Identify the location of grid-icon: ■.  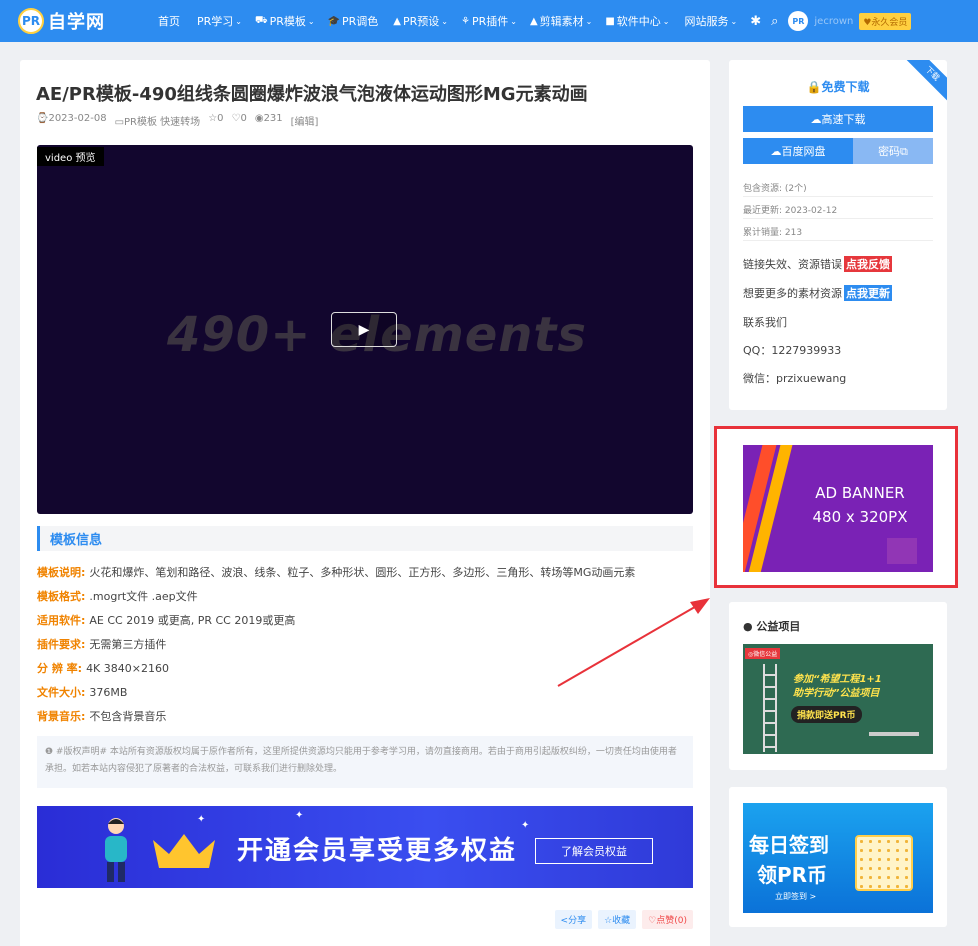
(610, 21).